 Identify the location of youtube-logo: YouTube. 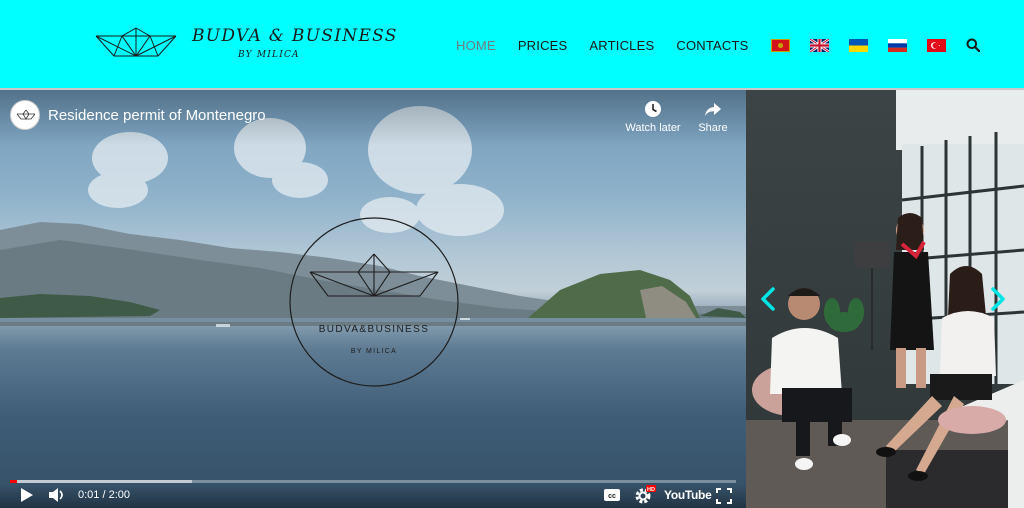
(688, 495).